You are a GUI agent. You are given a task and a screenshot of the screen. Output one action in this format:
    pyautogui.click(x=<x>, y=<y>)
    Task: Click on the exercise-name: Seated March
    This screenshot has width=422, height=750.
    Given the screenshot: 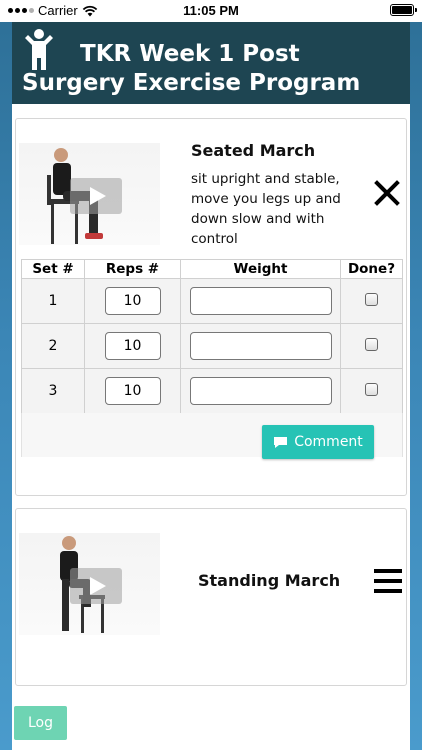 What is the action you would take?
    pyautogui.click(x=253, y=150)
    